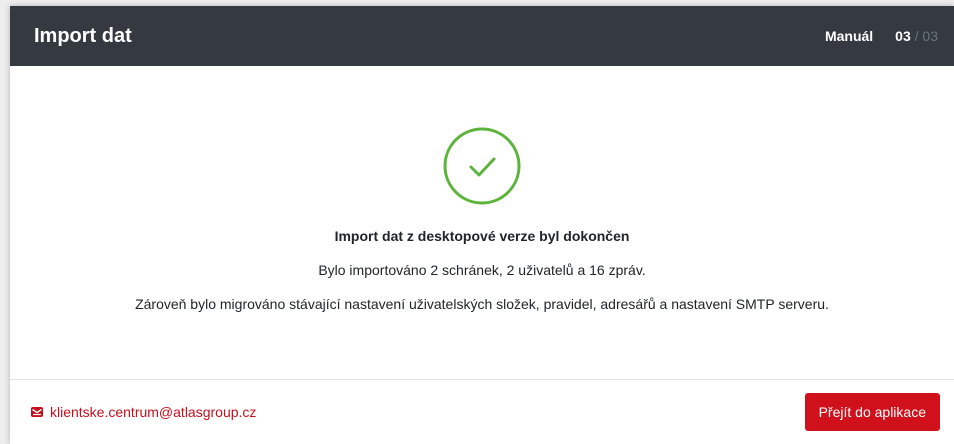 This screenshot has height=444, width=954. I want to click on step-indicator: 03 / 03, so click(916, 36).